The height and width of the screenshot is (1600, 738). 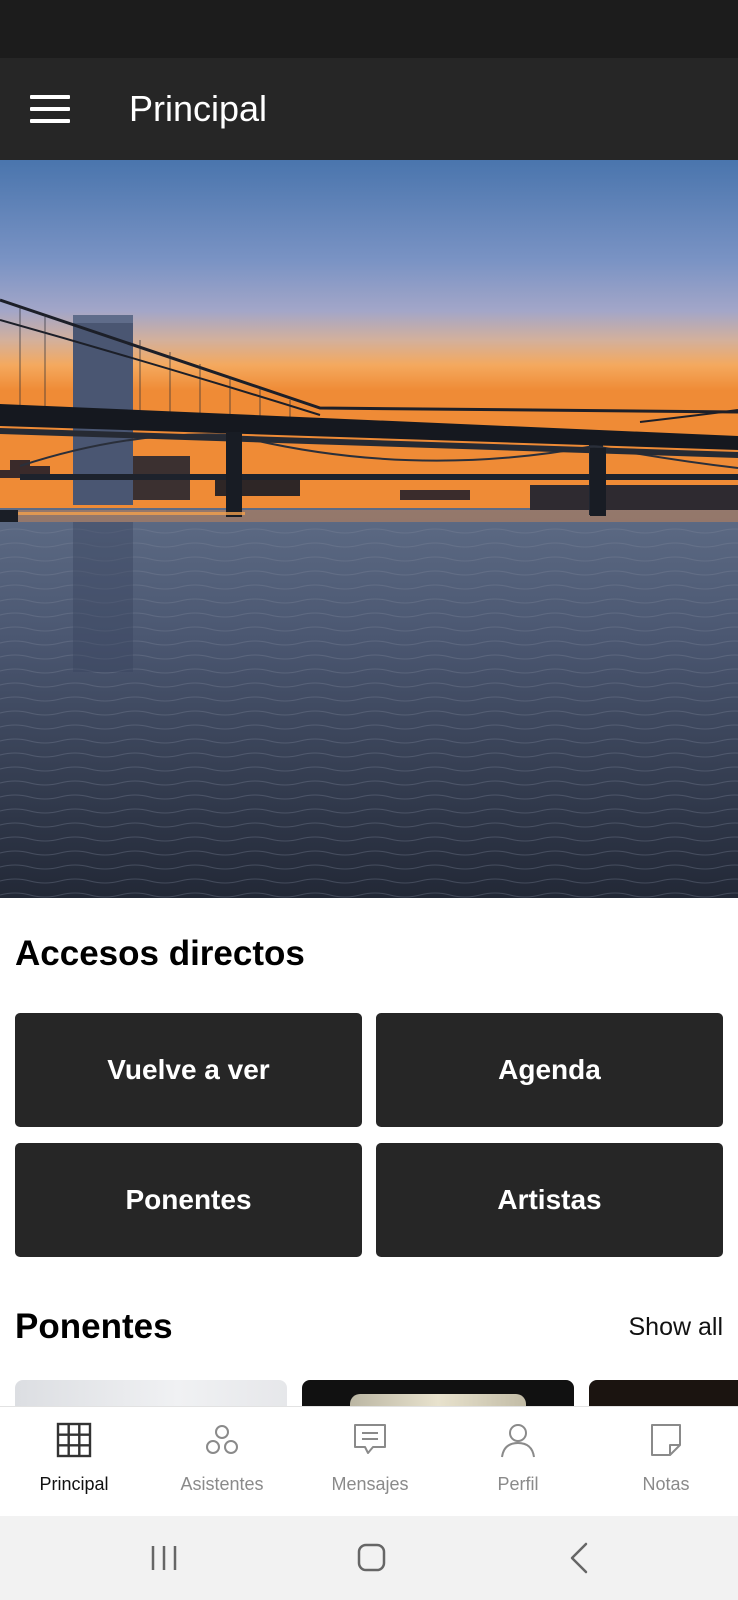 What do you see at coordinates (165, 1558) in the screenshot?
I see `recent-apps-icon` at bounding box center [165, 1558].